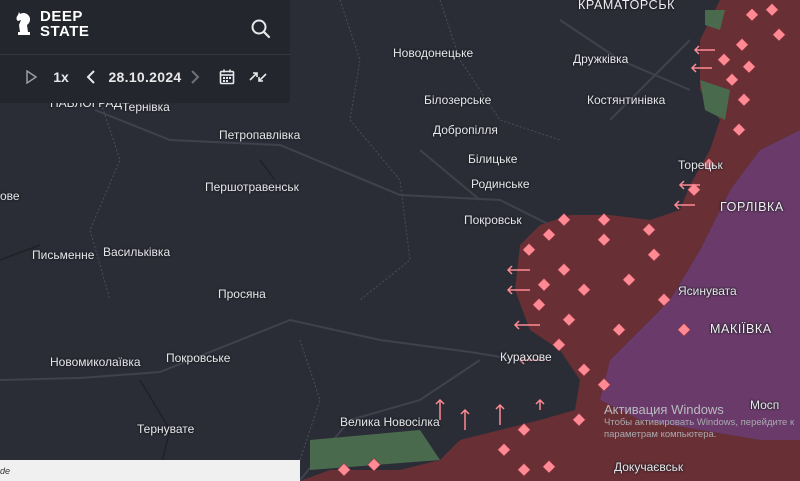 Image resolution: width=800 pixels, height=481 pixels. What do you see at coordinates (626, 100) in the screenshot?
I see `city-label-kostiantynivka: Костянтинівка` at bounding box center [626, 100].